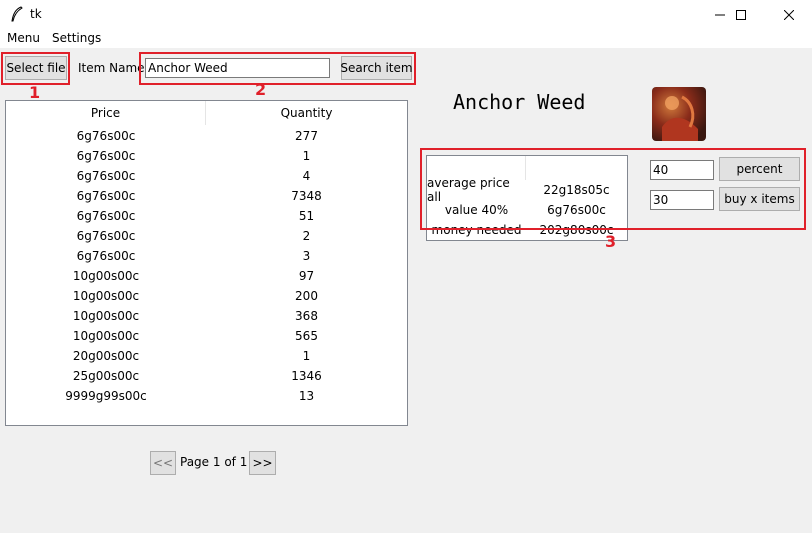  I want to click on quantity-cell: 565, so click(306, 336).